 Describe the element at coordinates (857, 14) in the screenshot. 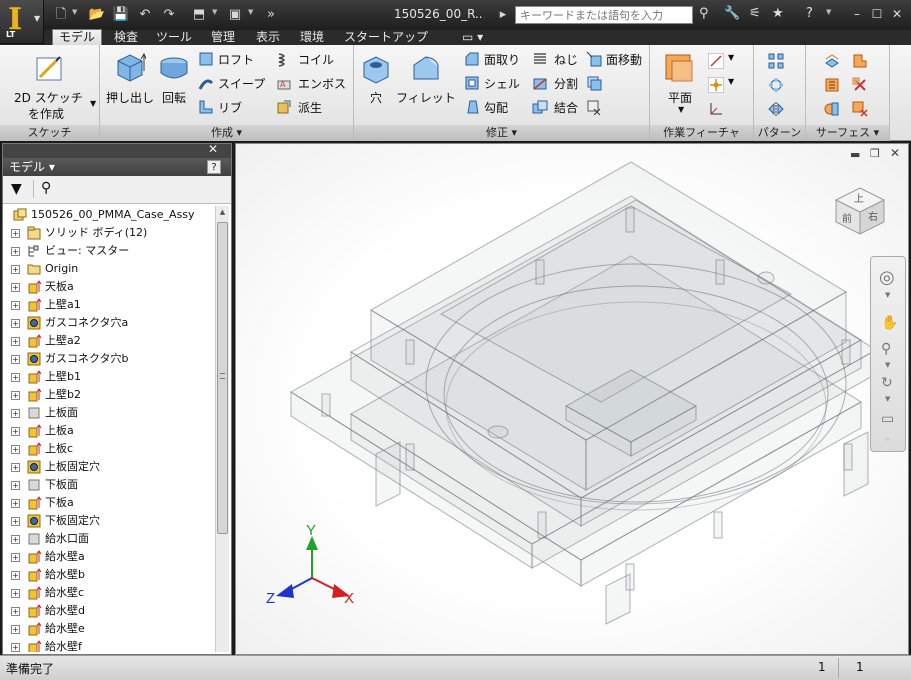

I see `minimize-button: –` at that location.